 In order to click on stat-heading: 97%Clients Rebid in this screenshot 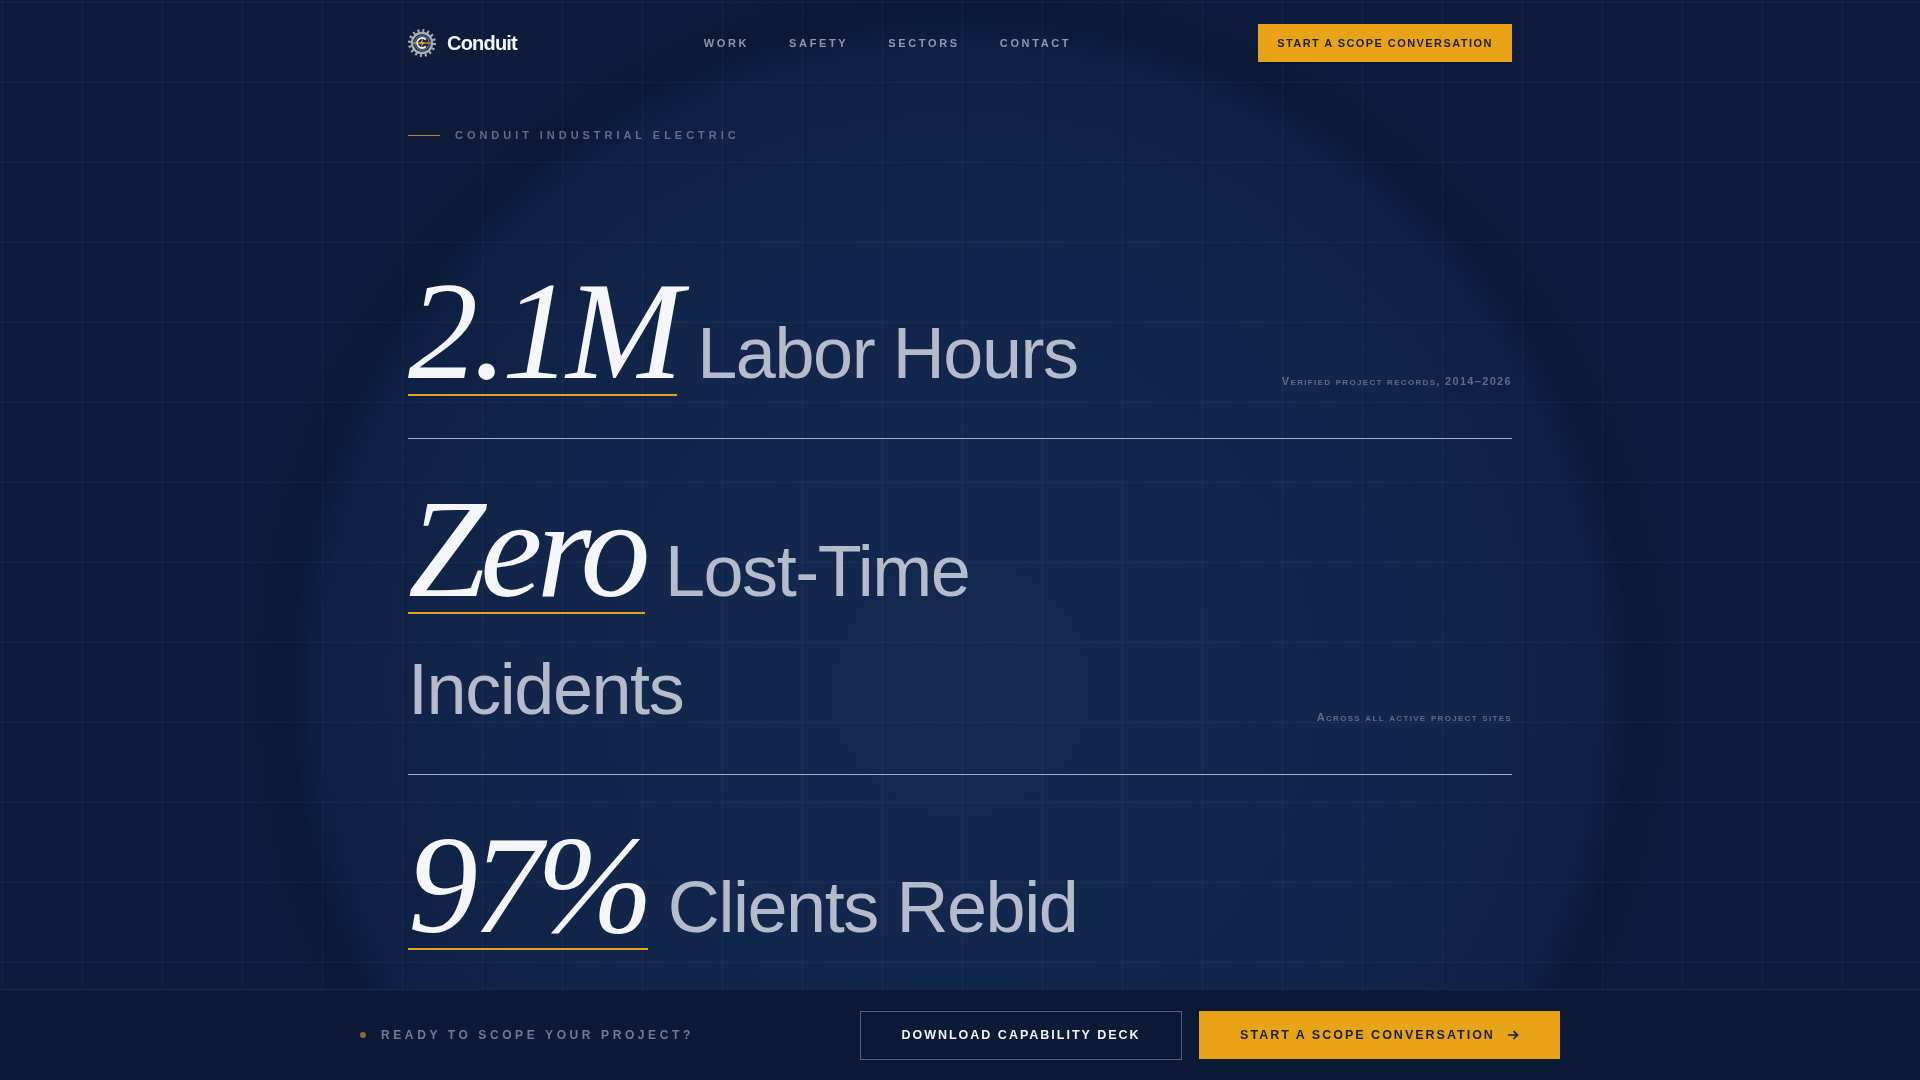, I will do `click(743, 893)`.